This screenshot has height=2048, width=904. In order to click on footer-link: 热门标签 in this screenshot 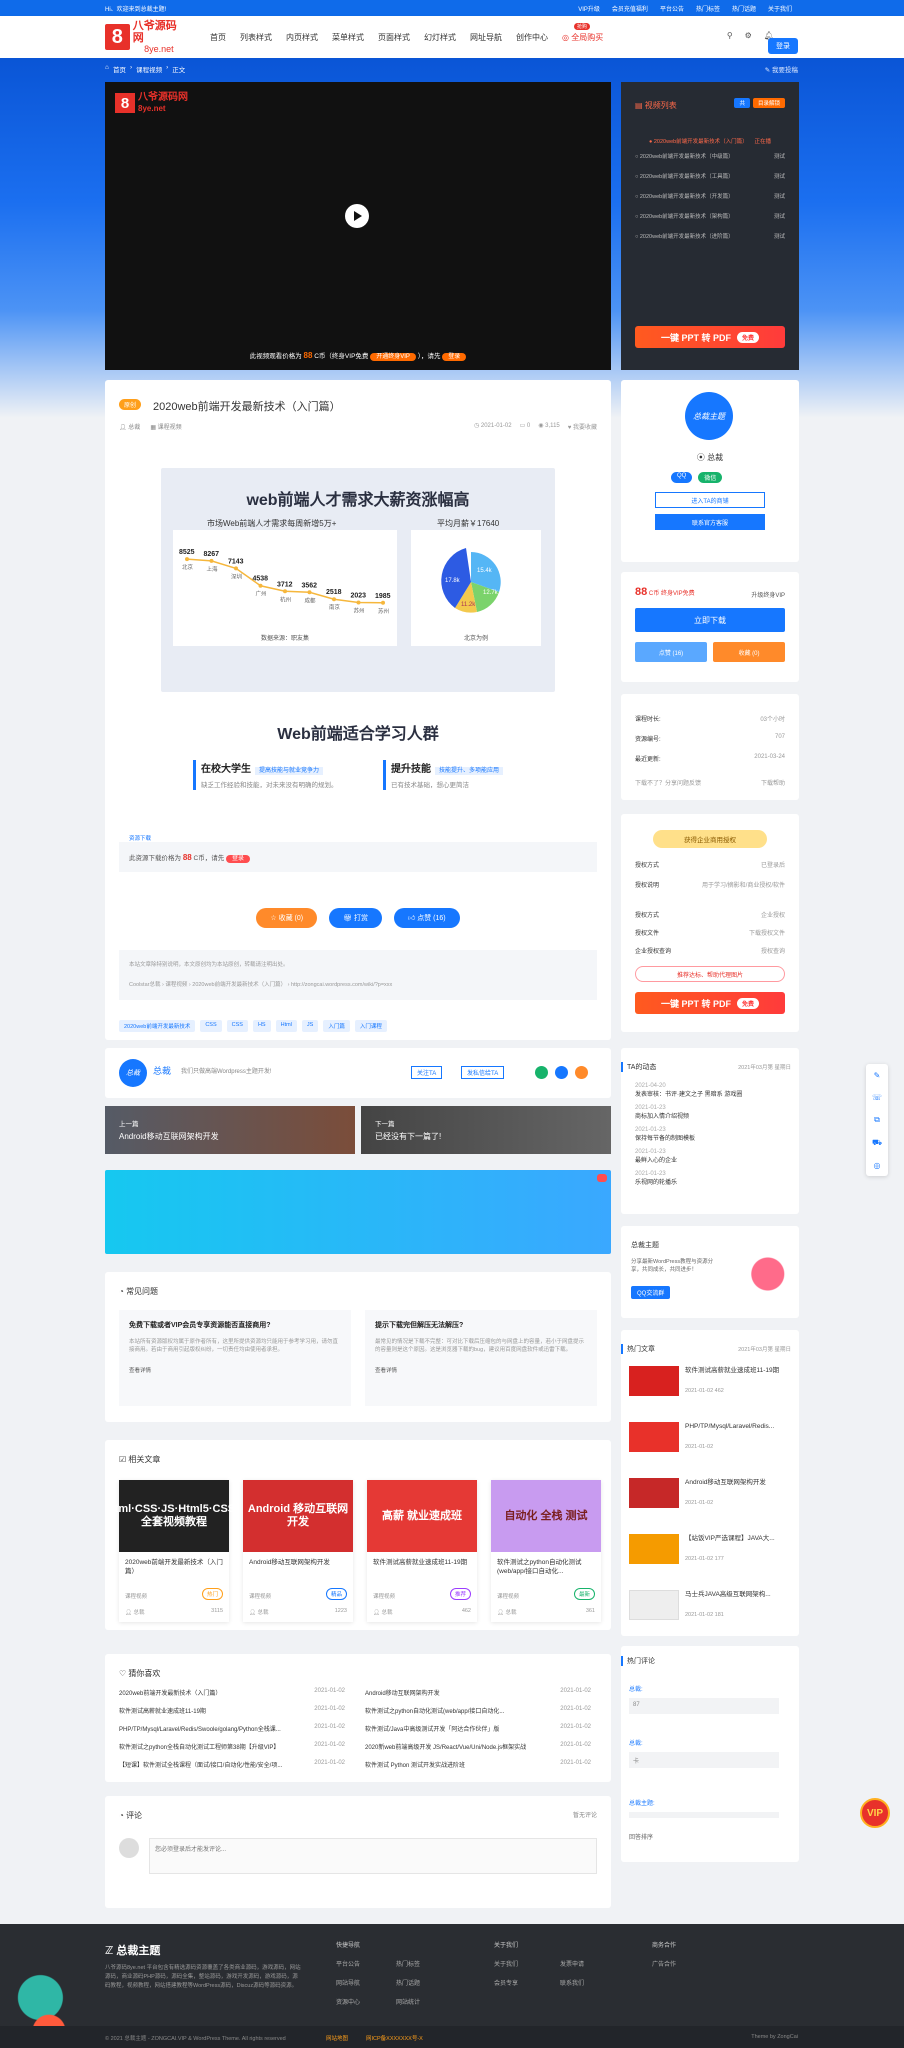, I will do `click(426, 1963)`.